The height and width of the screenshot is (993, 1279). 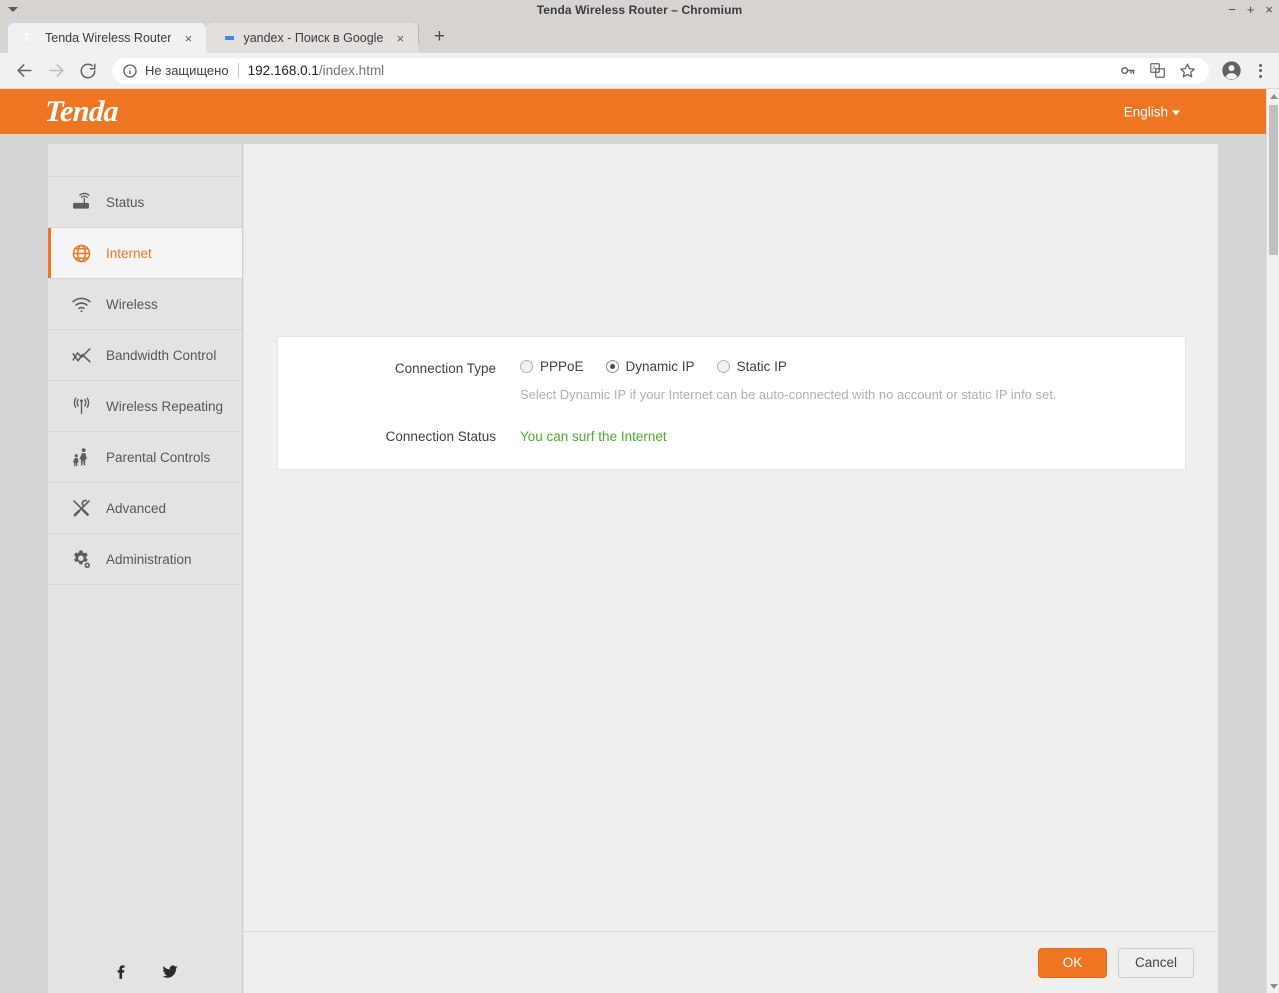 What do you see at coordinates (1072, 962) in the screenshot?
I see `ok-button: OK` at bounding box center [1072, 962].